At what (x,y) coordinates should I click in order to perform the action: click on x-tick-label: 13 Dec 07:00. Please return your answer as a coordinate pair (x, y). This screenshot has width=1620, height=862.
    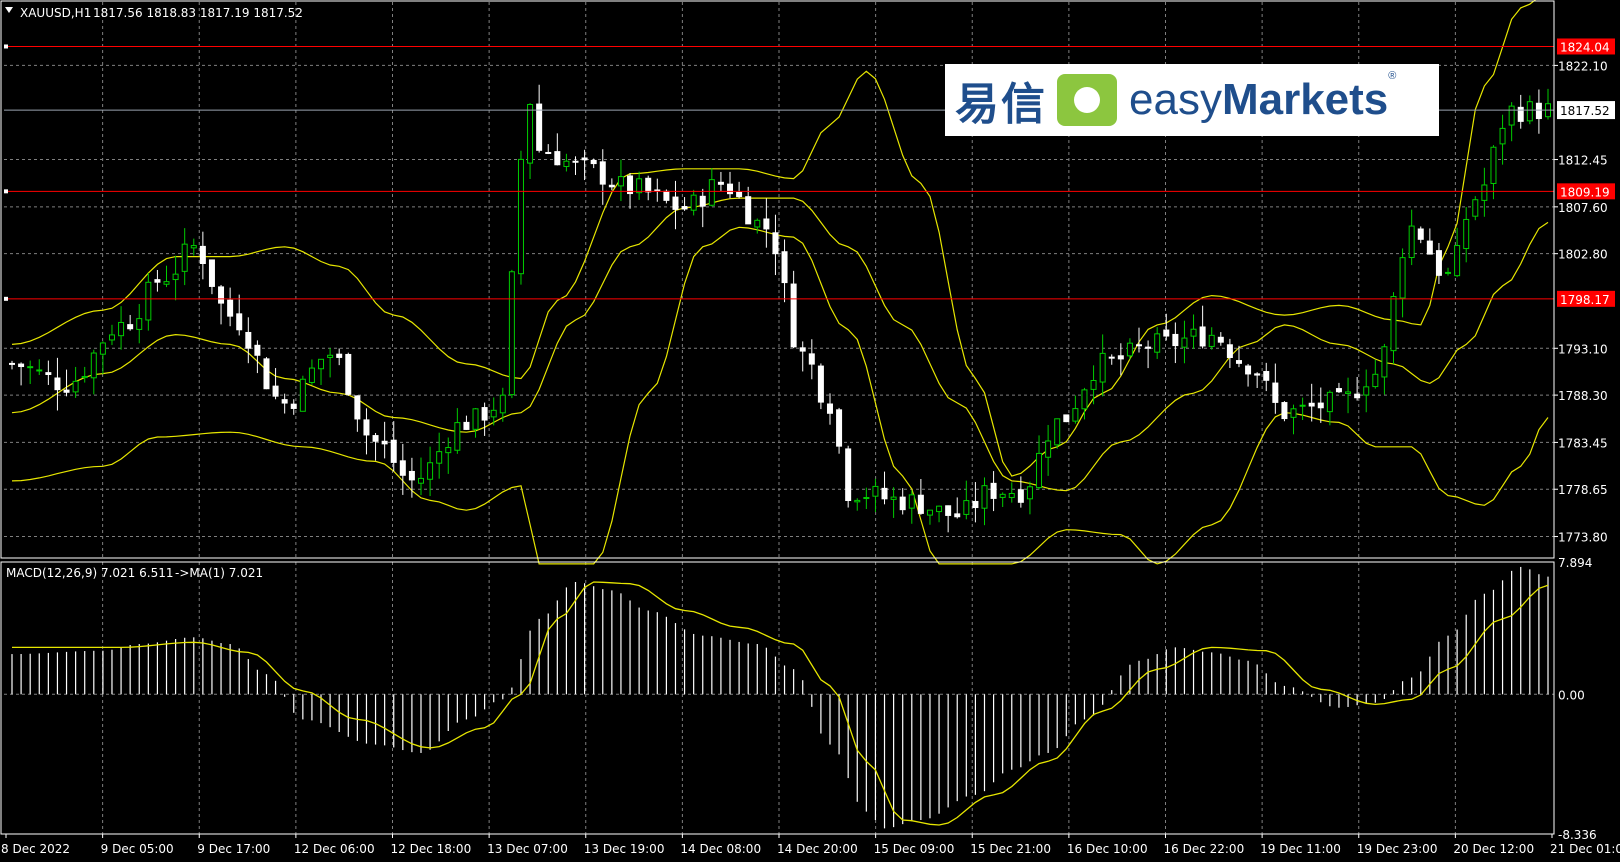
    Looking at the image, I should click on (527, 849).